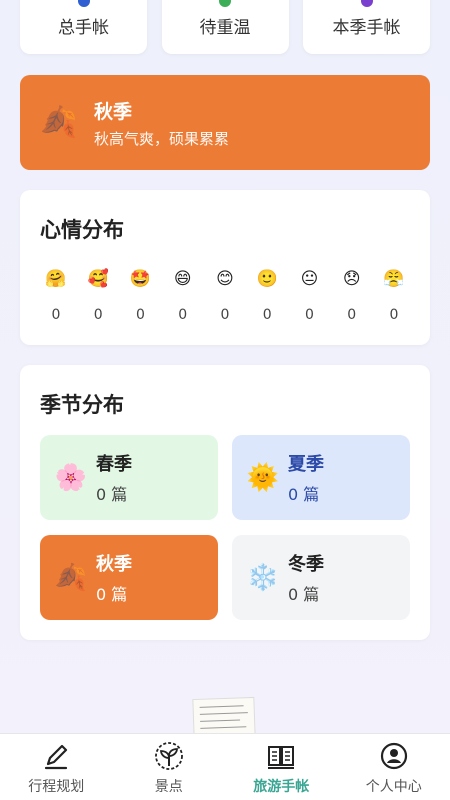 This screenshot has width=450, height=800. Describe the element at coordinates (82, 405) in the screenshot. I see `season-title: 季节分布` at that location.